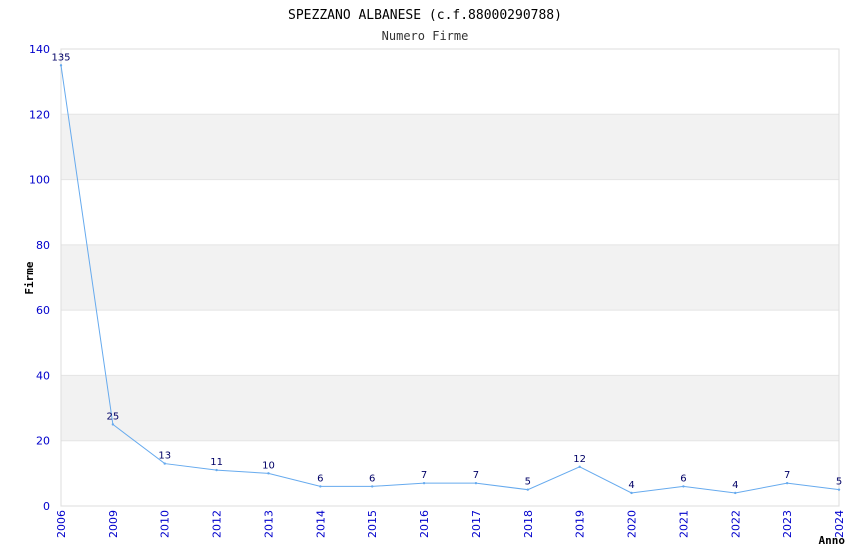 This screenshot has height=550, width=850. I want to click on y-tick-label: 0, so click(46, 506).